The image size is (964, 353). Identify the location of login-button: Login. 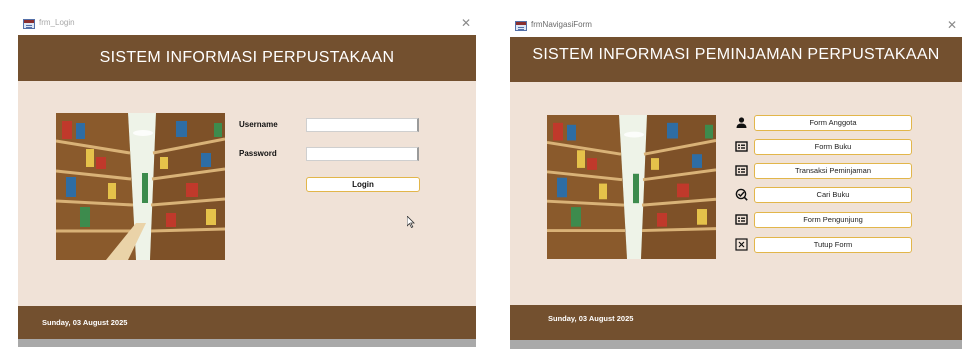
(363, 184).